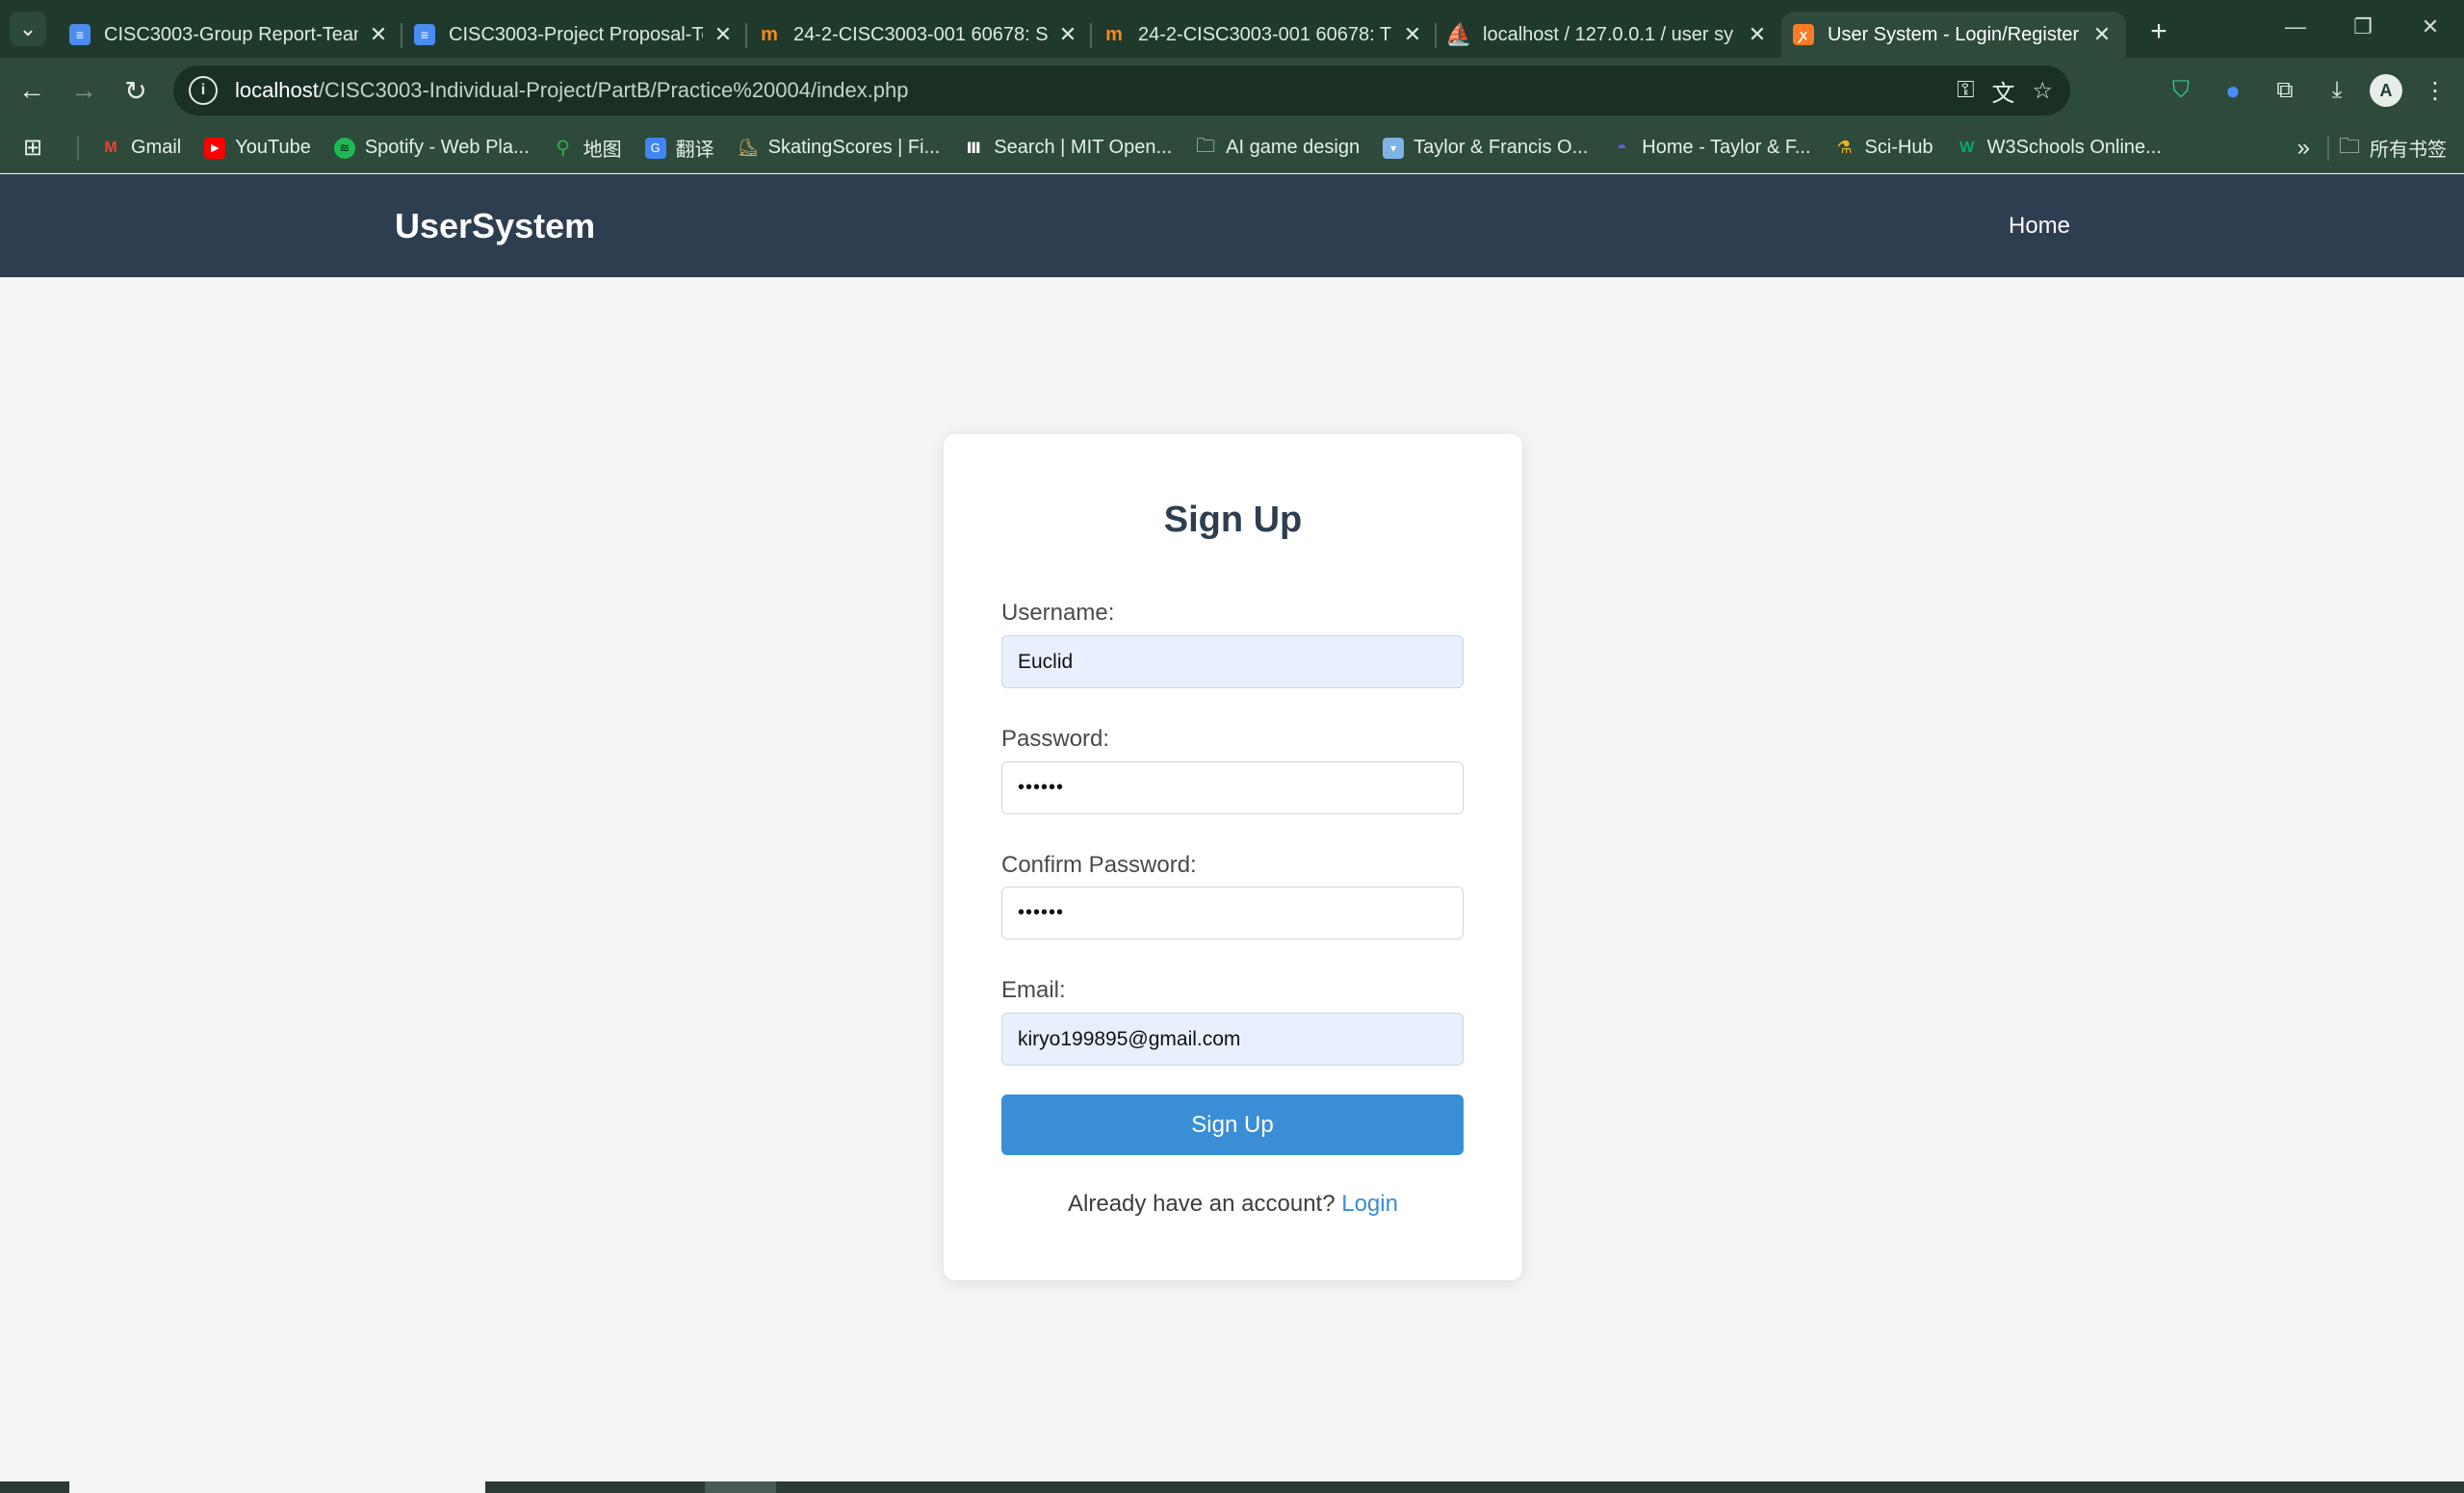 The height and width of the screenshot is (1493, 2464). I want to click on bookmark-label: Gmail, so click(156, 147).